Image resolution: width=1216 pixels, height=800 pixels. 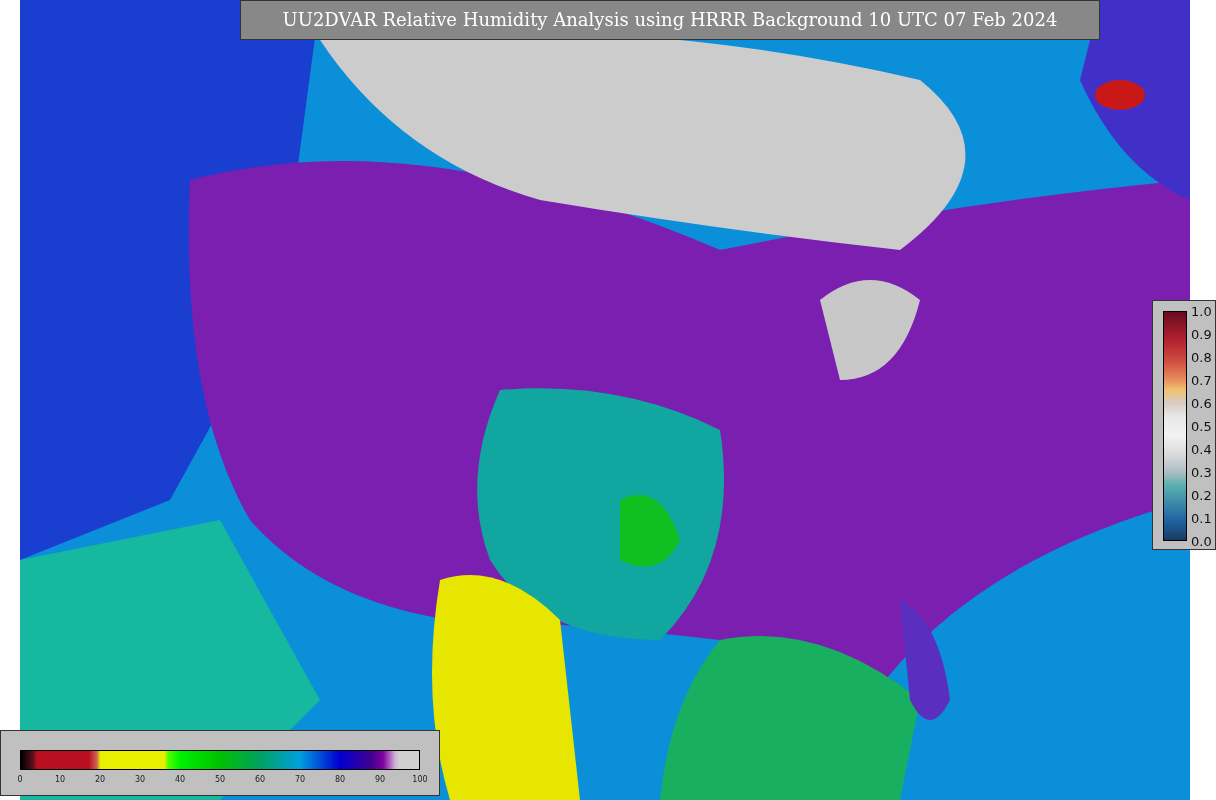 What do you see at coordinates (140, 779) in the screenshot?
I see `tick-label: 30` at bounding box center [140, 779].